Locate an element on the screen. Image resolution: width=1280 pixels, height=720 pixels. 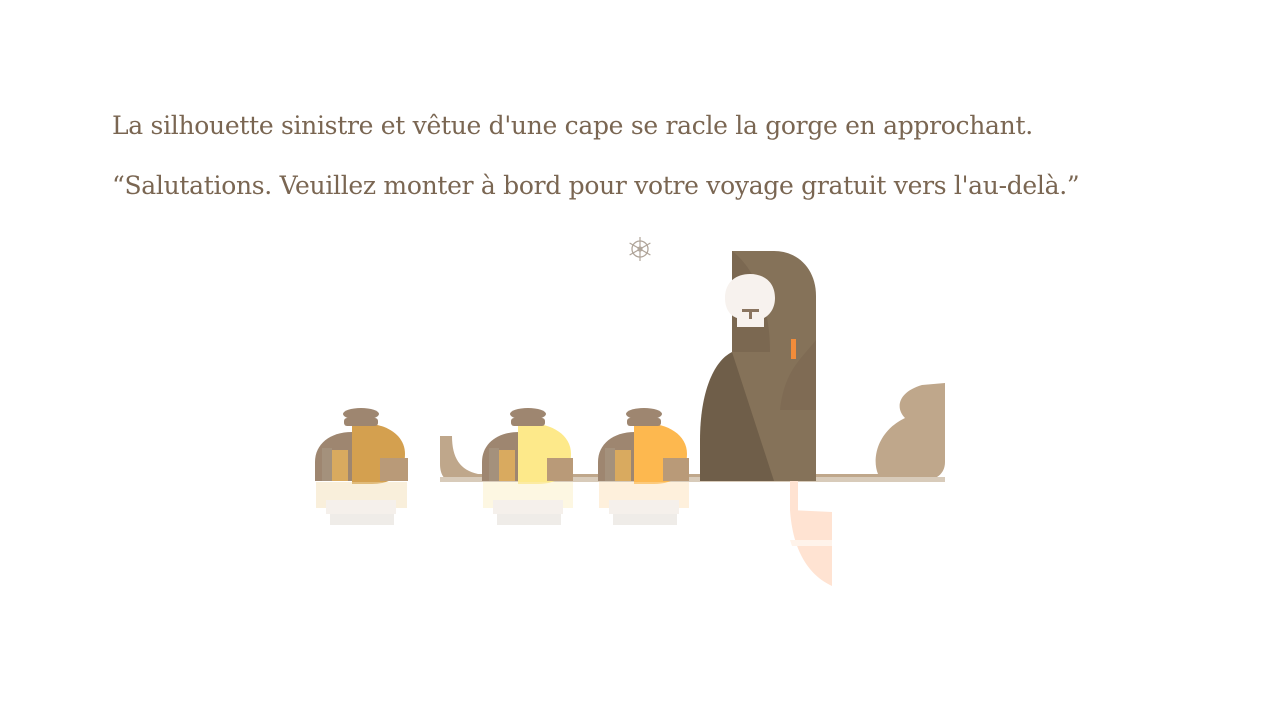
cloaked-figure is located at coordinates (758, 366).